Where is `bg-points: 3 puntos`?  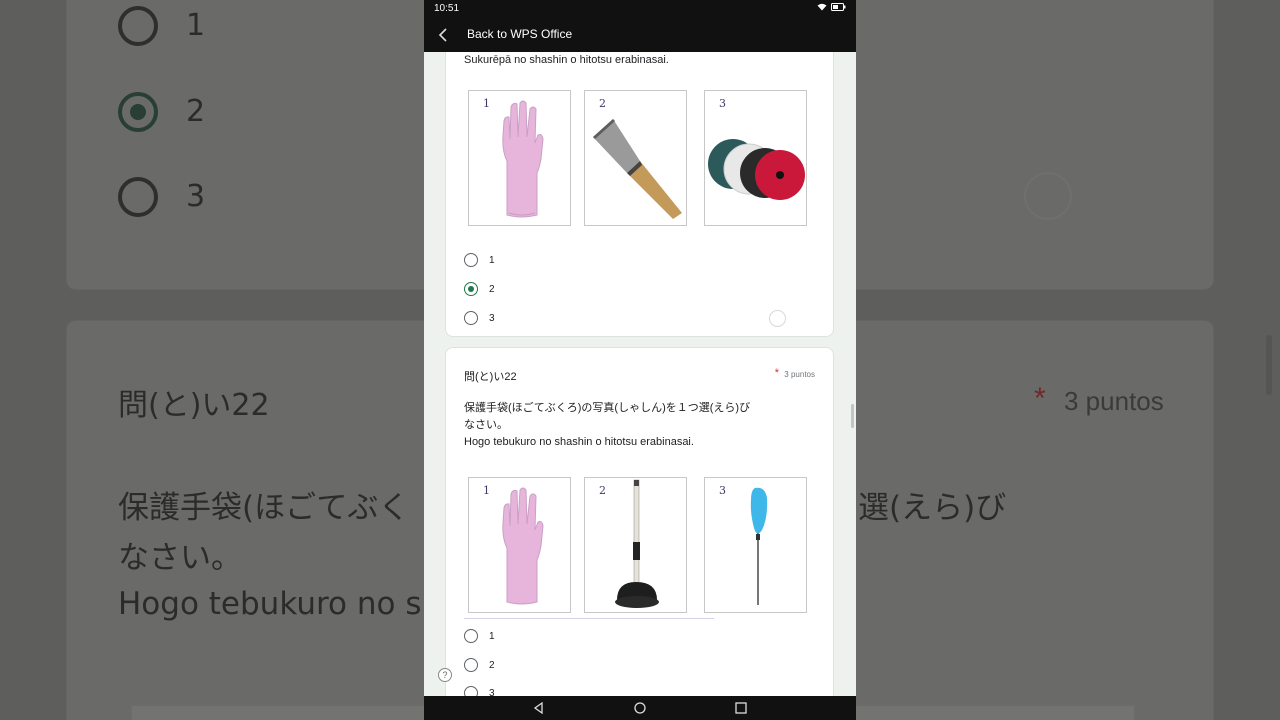 bg-points: 3 puntos is located at coordinates (1114, 401).